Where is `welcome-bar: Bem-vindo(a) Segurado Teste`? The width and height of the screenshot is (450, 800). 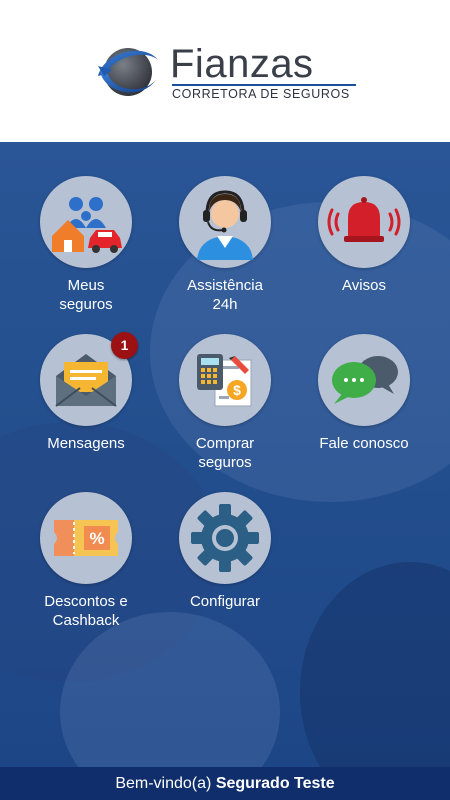
welcome-bar: Bem-vindo(a) Segurado Teste is located at coordinates (225, 783).